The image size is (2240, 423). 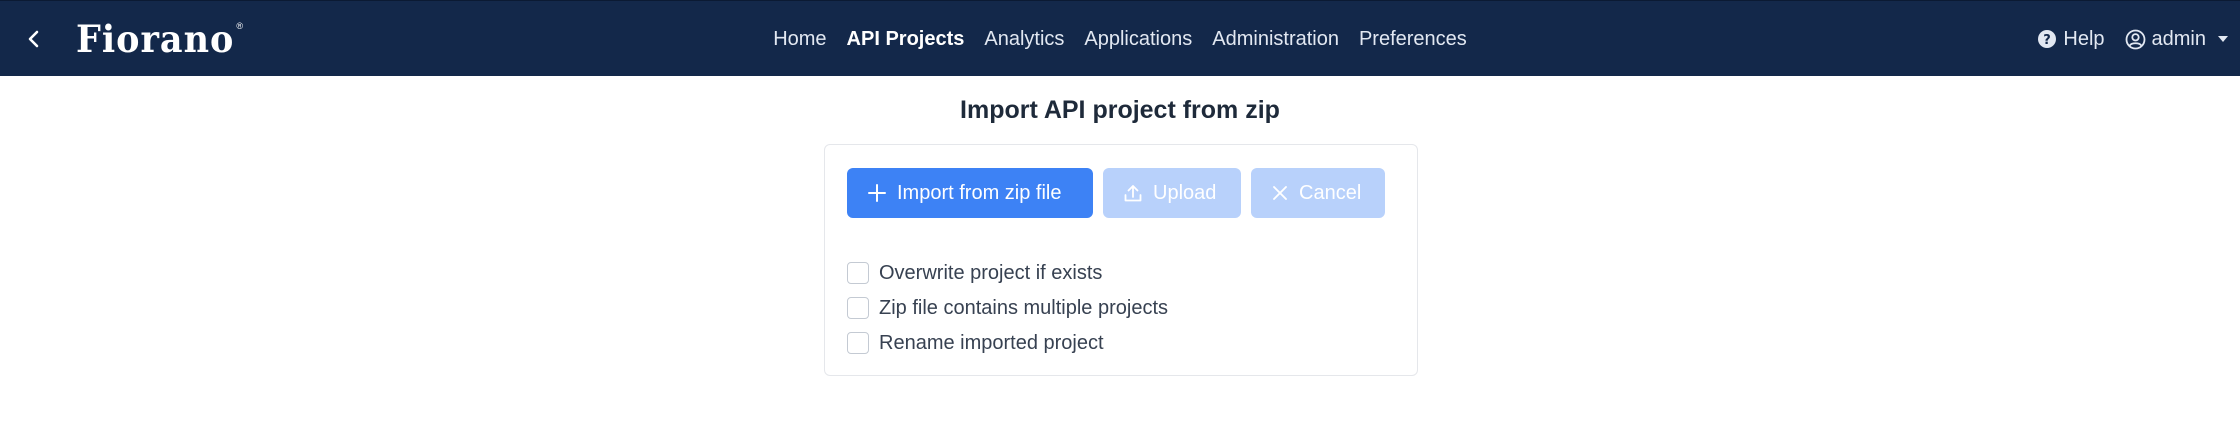 What do you see at coordinates (1280, 193) in the screenshot?
I see `close-icon` at bounding box center [1280, 193].